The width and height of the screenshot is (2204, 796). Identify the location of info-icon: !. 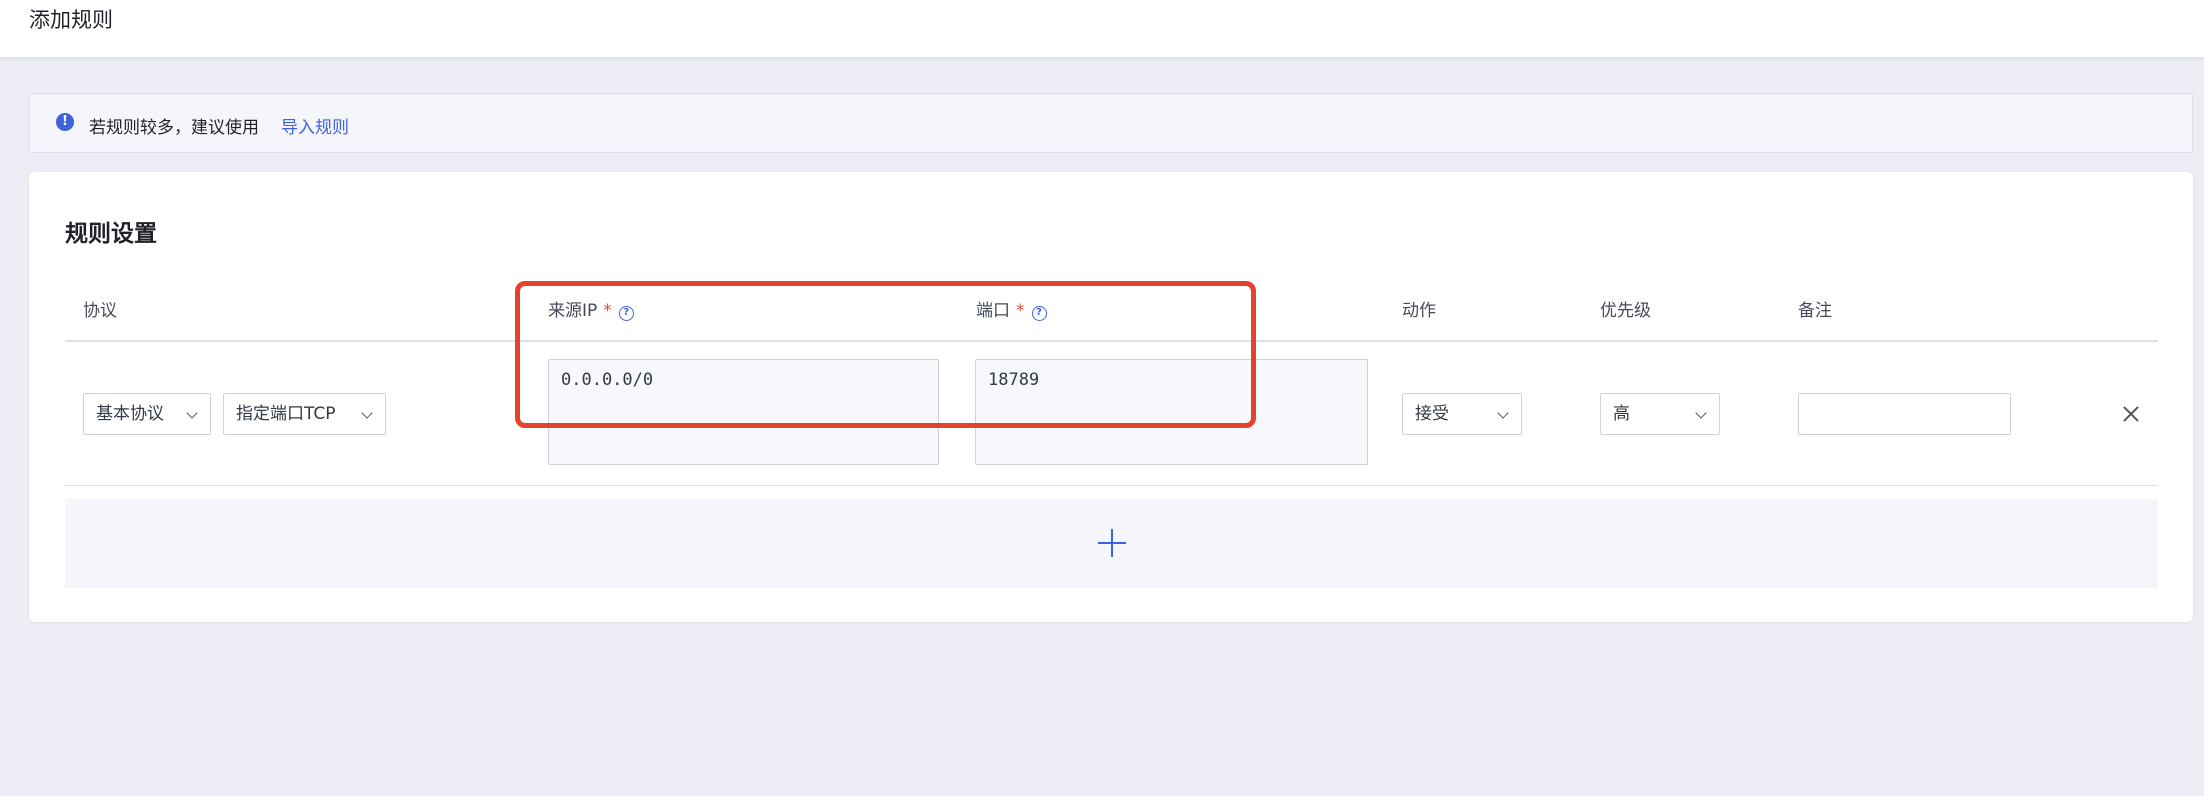
(65, 122).